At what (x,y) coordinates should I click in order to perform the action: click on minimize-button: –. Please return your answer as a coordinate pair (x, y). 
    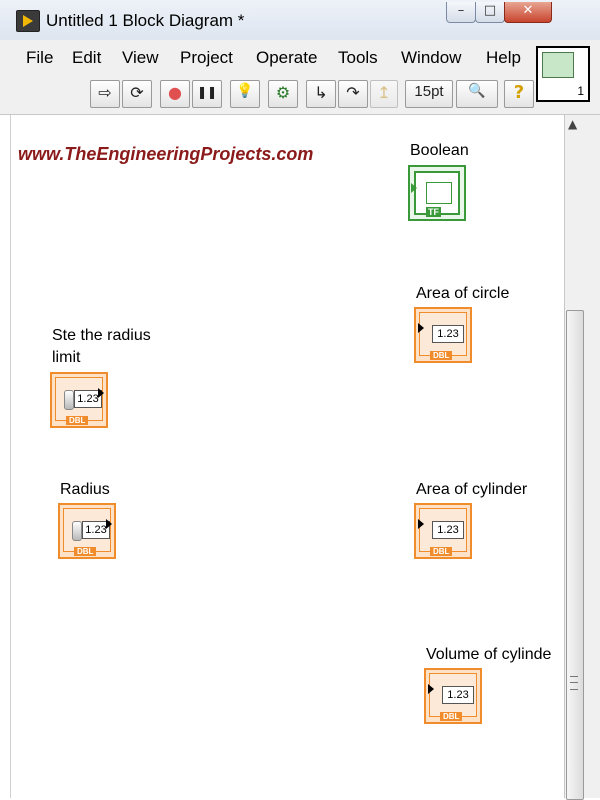
    Looking at the image, I should click on (461, 12).